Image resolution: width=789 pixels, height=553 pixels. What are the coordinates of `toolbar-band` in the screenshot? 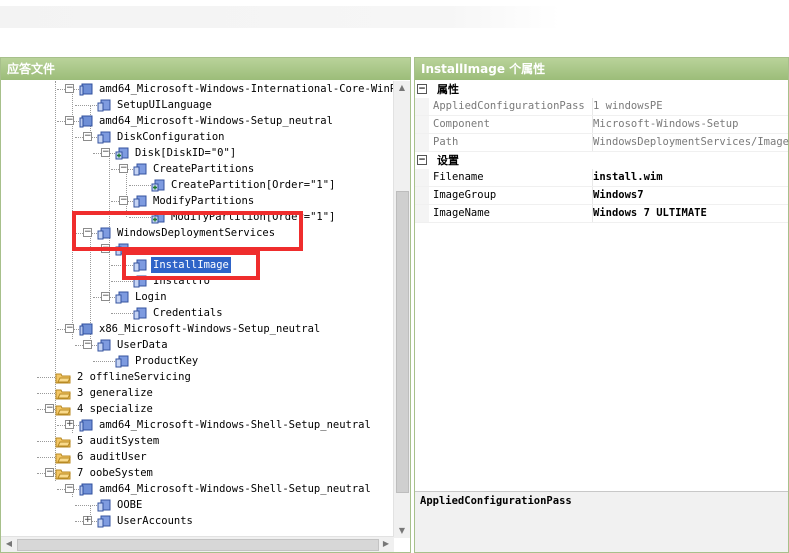 It's located at (280, 17).